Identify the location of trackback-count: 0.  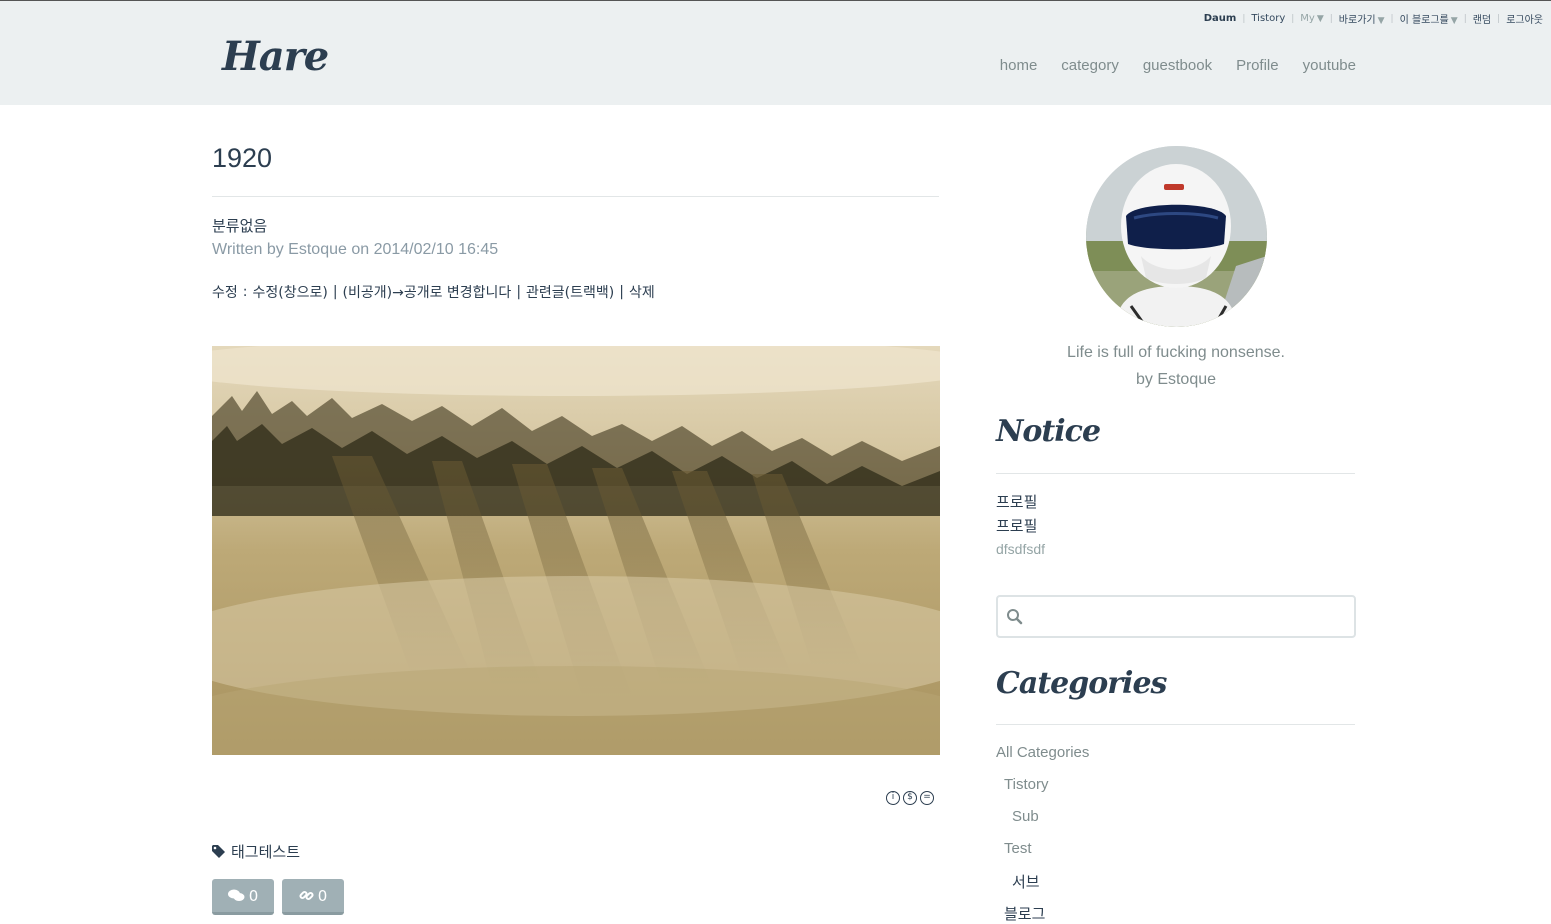
(322, 895).